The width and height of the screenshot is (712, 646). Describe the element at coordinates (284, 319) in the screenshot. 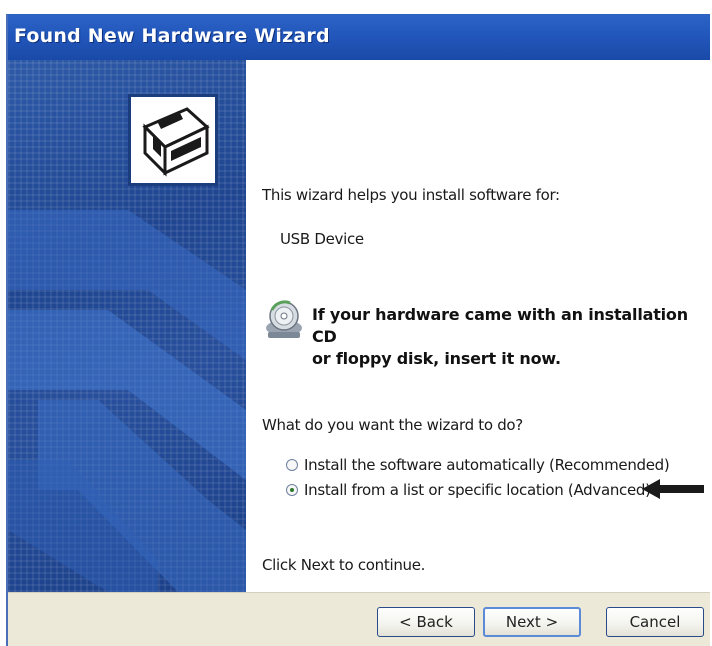

I see `cd-icon` at that location.